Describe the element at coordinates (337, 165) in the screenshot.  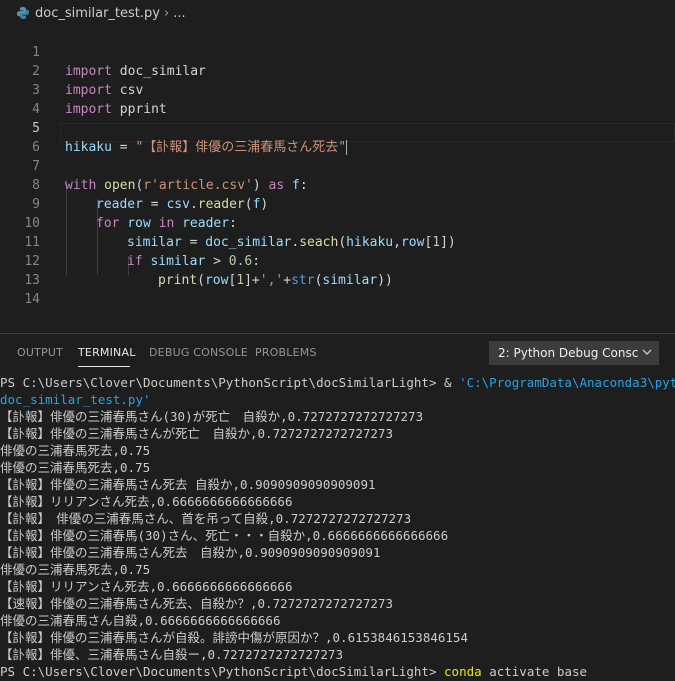
I see `code-line-7: 7 with open(r'article.csv') as f:` at that location.